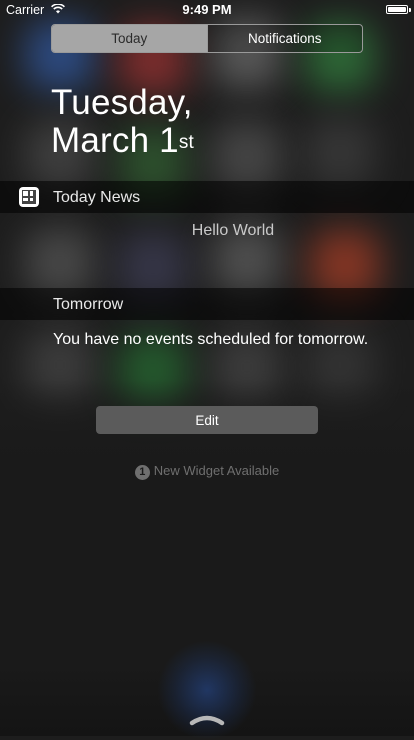 This screenshot has width=414, height=740. I want to click on date-heading: Tuesday, March 1st, so click(122, 122).